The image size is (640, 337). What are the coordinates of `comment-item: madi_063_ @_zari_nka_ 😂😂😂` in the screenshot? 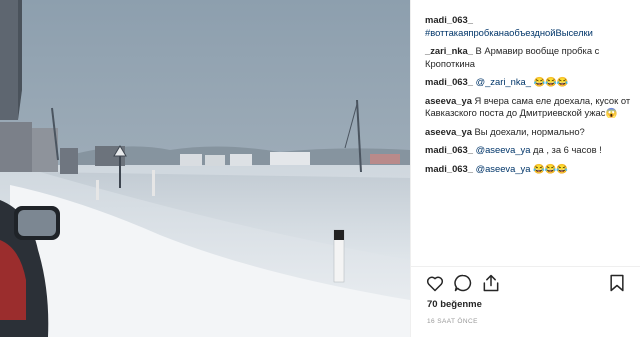 It's located at (497, 81).